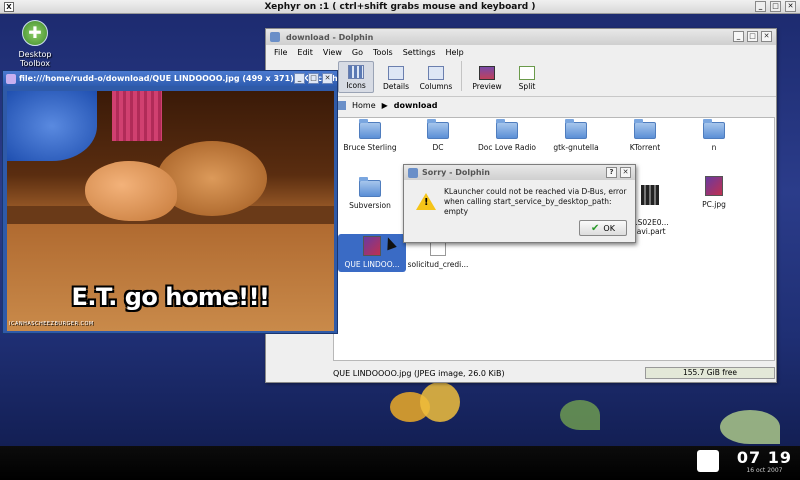 This screenshot has height=480, width=800. I want to click on status-text: QUE LINDOOOO.jpg (JPEG image, 26.0 KiB), so click(419, 373).